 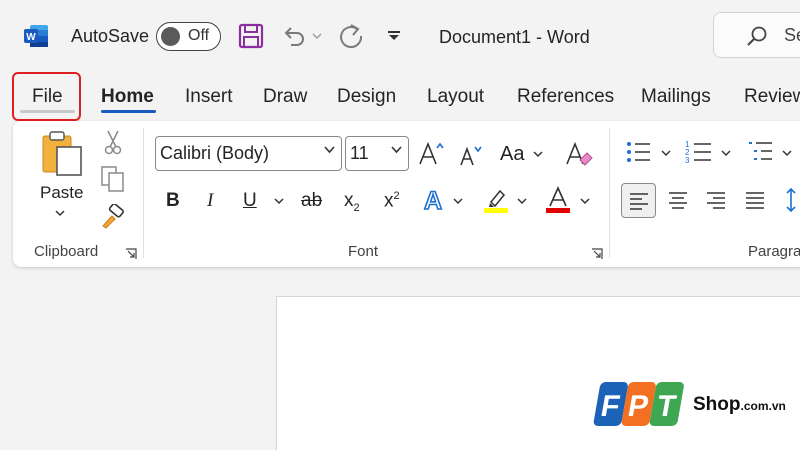 I want to click on shop-domain: .com.vn, so click(x=763, y=406).